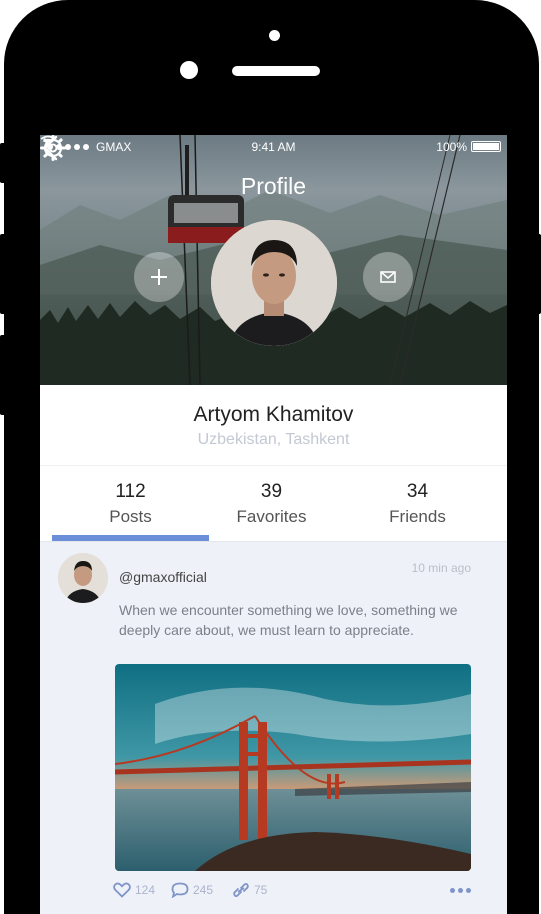 This screenshot has width=541, height=914. I want to click on mail-icon, so click(388, 277).